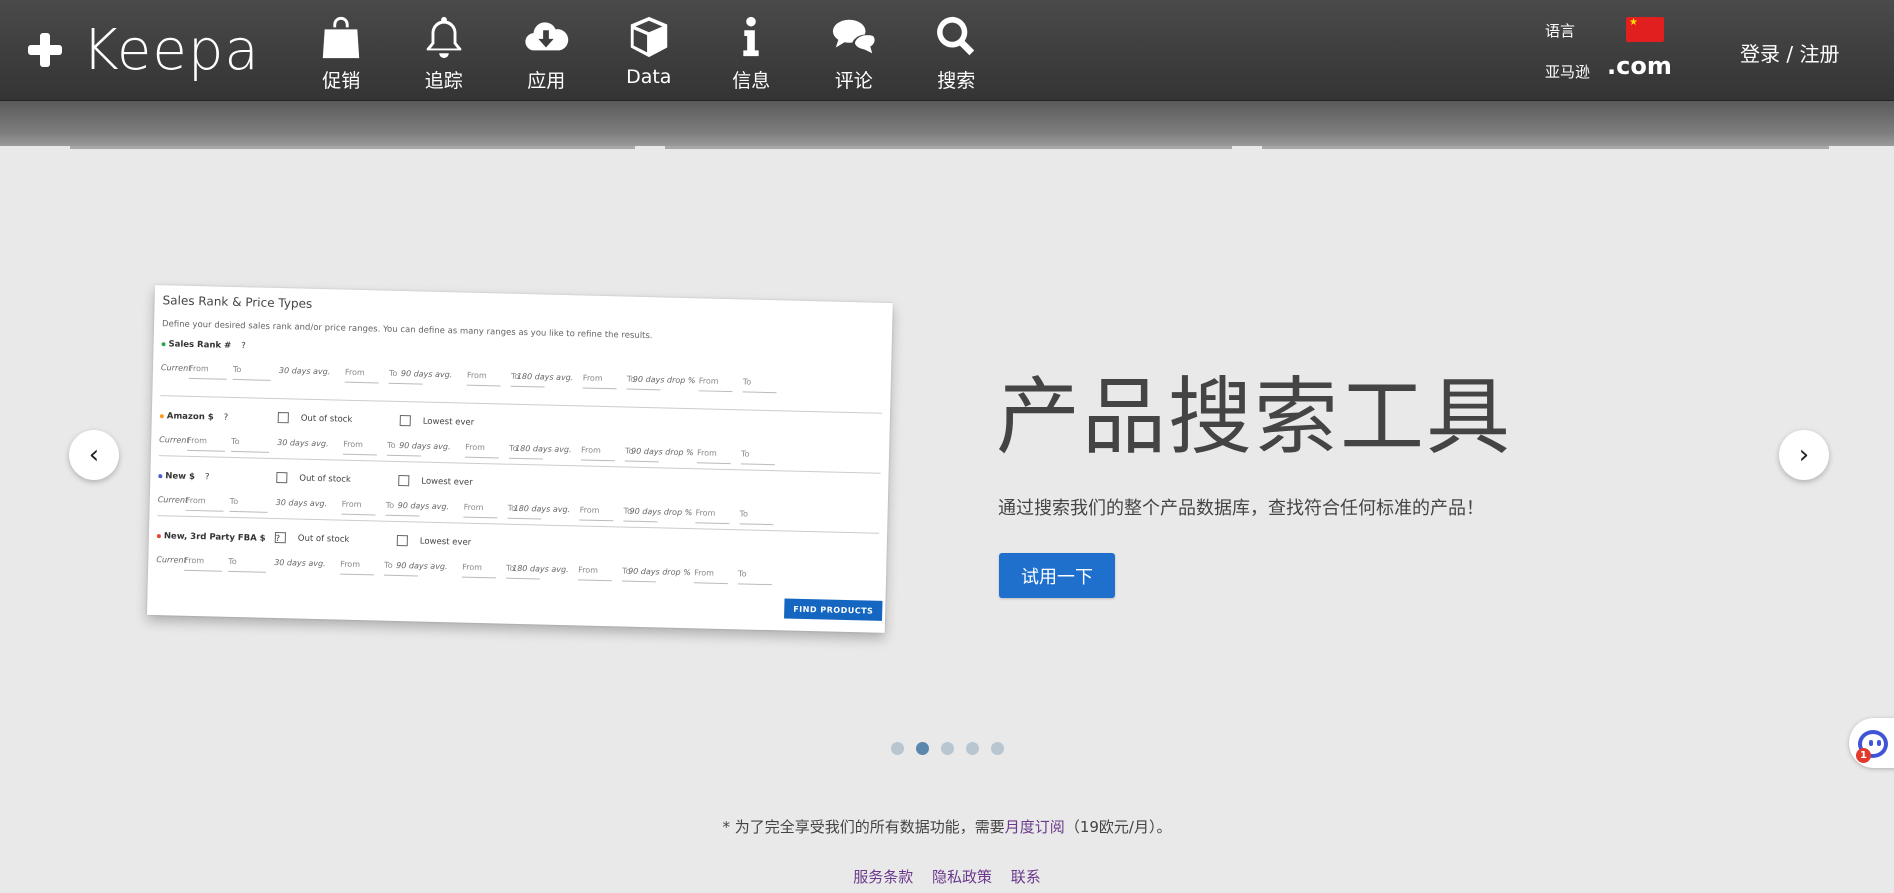 This screenshot has height=893, width=1894. What do you see at coordinates (444, 50) in the screenshot?
I see `nav-tracking: 追踪` at bounding box center [444, 50].